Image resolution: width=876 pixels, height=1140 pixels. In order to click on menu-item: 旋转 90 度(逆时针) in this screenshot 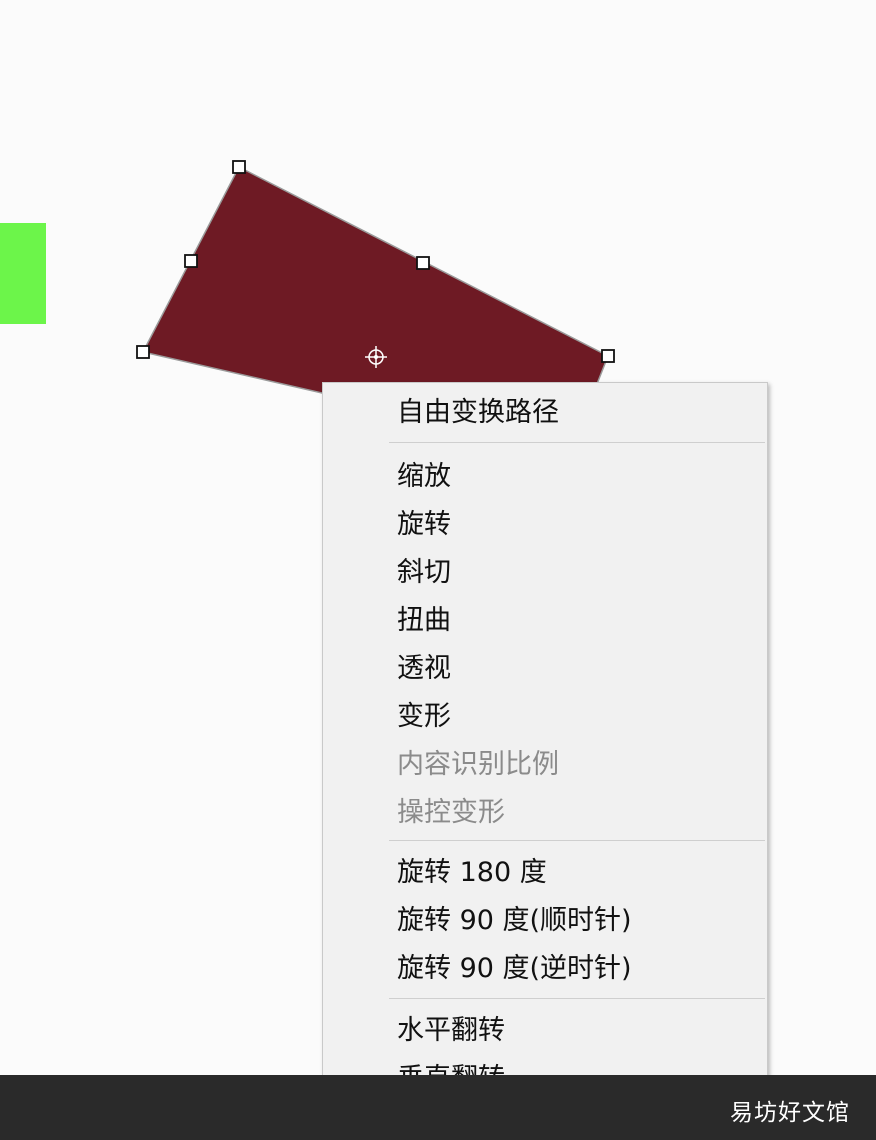, I will do `click(514, 969)`.